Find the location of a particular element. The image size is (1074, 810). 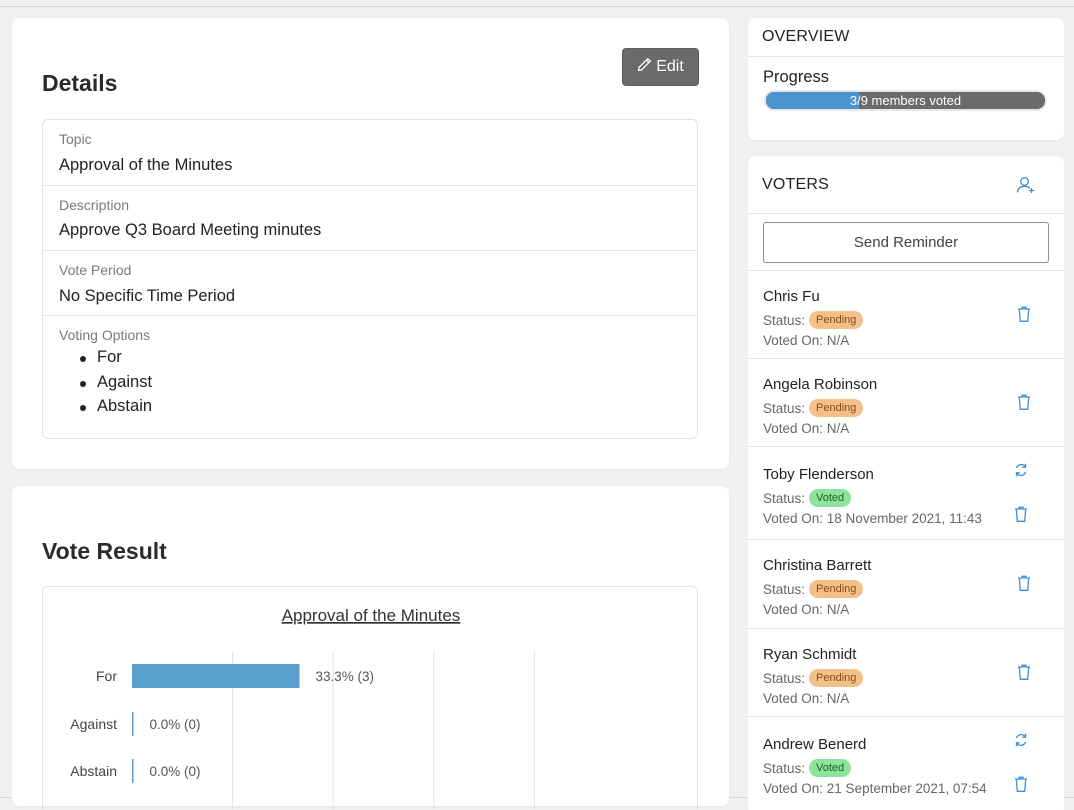

voted-on: Voted On: 21 September 2021, 07:54 is located at coordinates (875, 788).